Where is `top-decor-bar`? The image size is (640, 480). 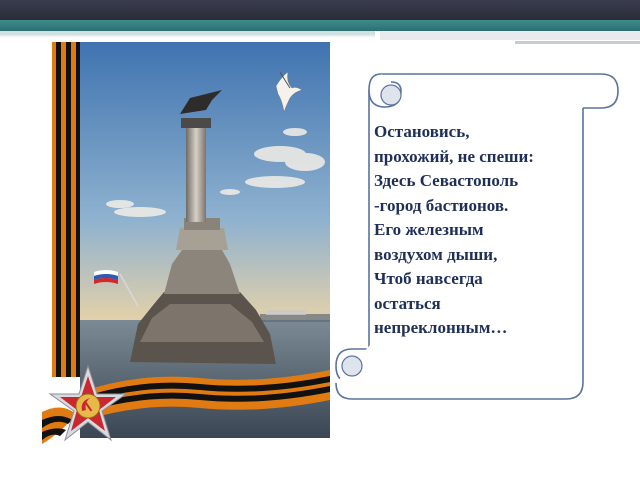
top-decor-bar is located at coordinates (320, 10).